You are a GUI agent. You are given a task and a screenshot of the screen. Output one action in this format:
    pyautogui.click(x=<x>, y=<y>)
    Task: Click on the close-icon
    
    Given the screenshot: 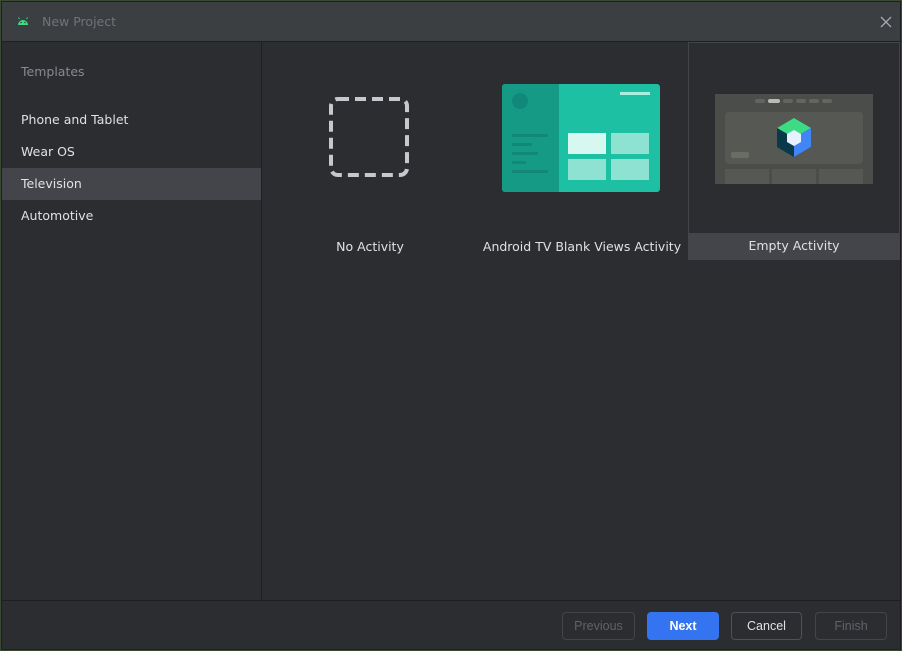 What is the action you would take?
    pyautogui.click(x=886, y=22)
    